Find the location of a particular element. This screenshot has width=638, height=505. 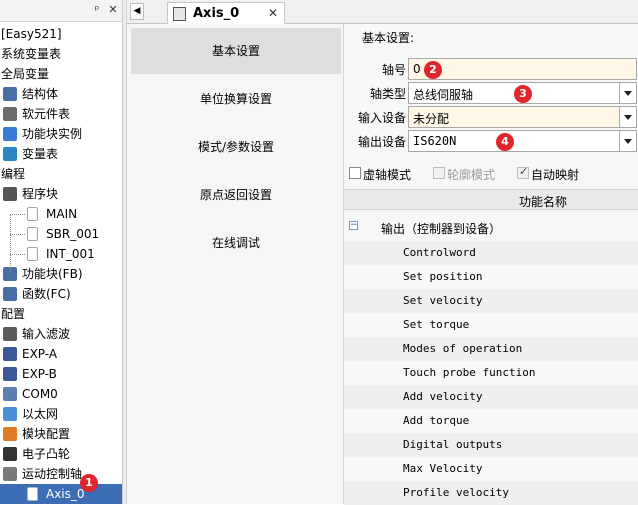

function-row: Modes of operation is located at coordinates (491, 349).